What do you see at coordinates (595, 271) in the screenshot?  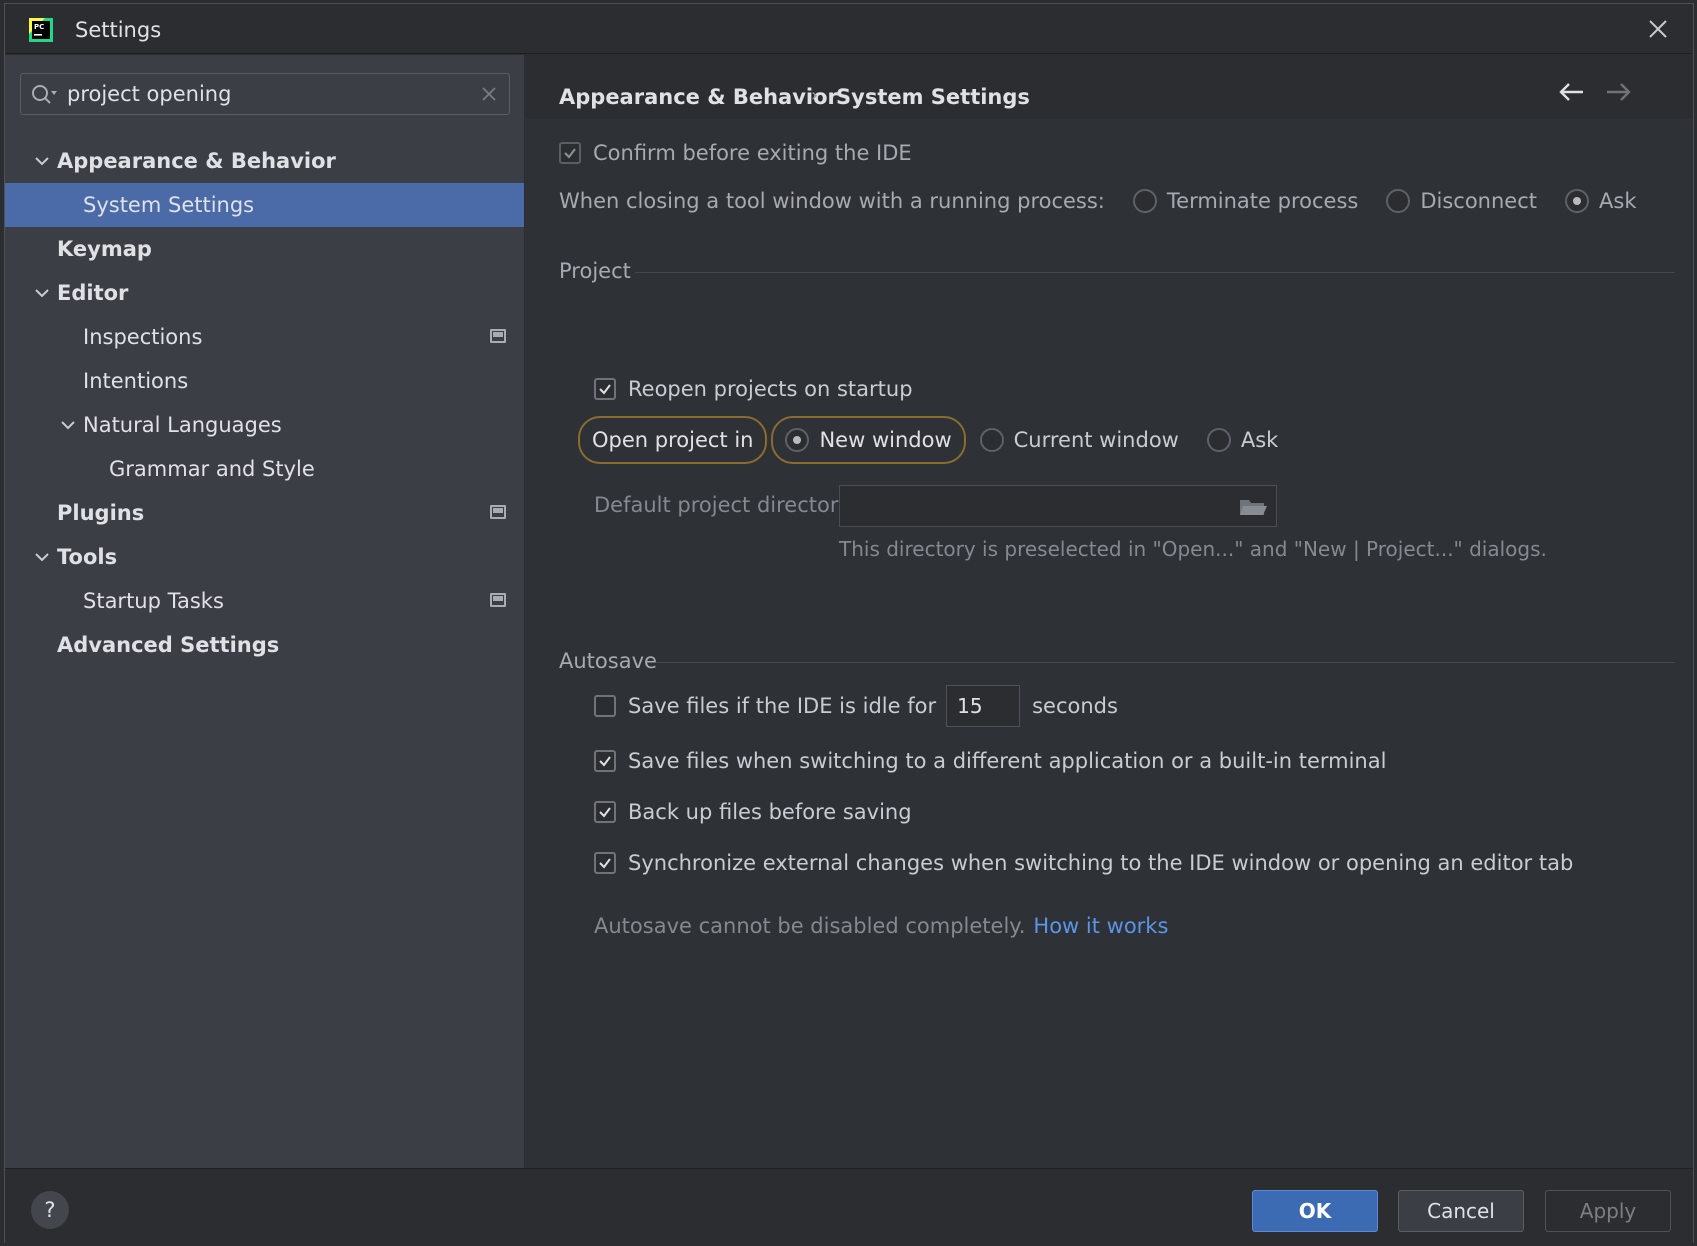 I see `project-section-title: Project` at bounding box center [595, 271].